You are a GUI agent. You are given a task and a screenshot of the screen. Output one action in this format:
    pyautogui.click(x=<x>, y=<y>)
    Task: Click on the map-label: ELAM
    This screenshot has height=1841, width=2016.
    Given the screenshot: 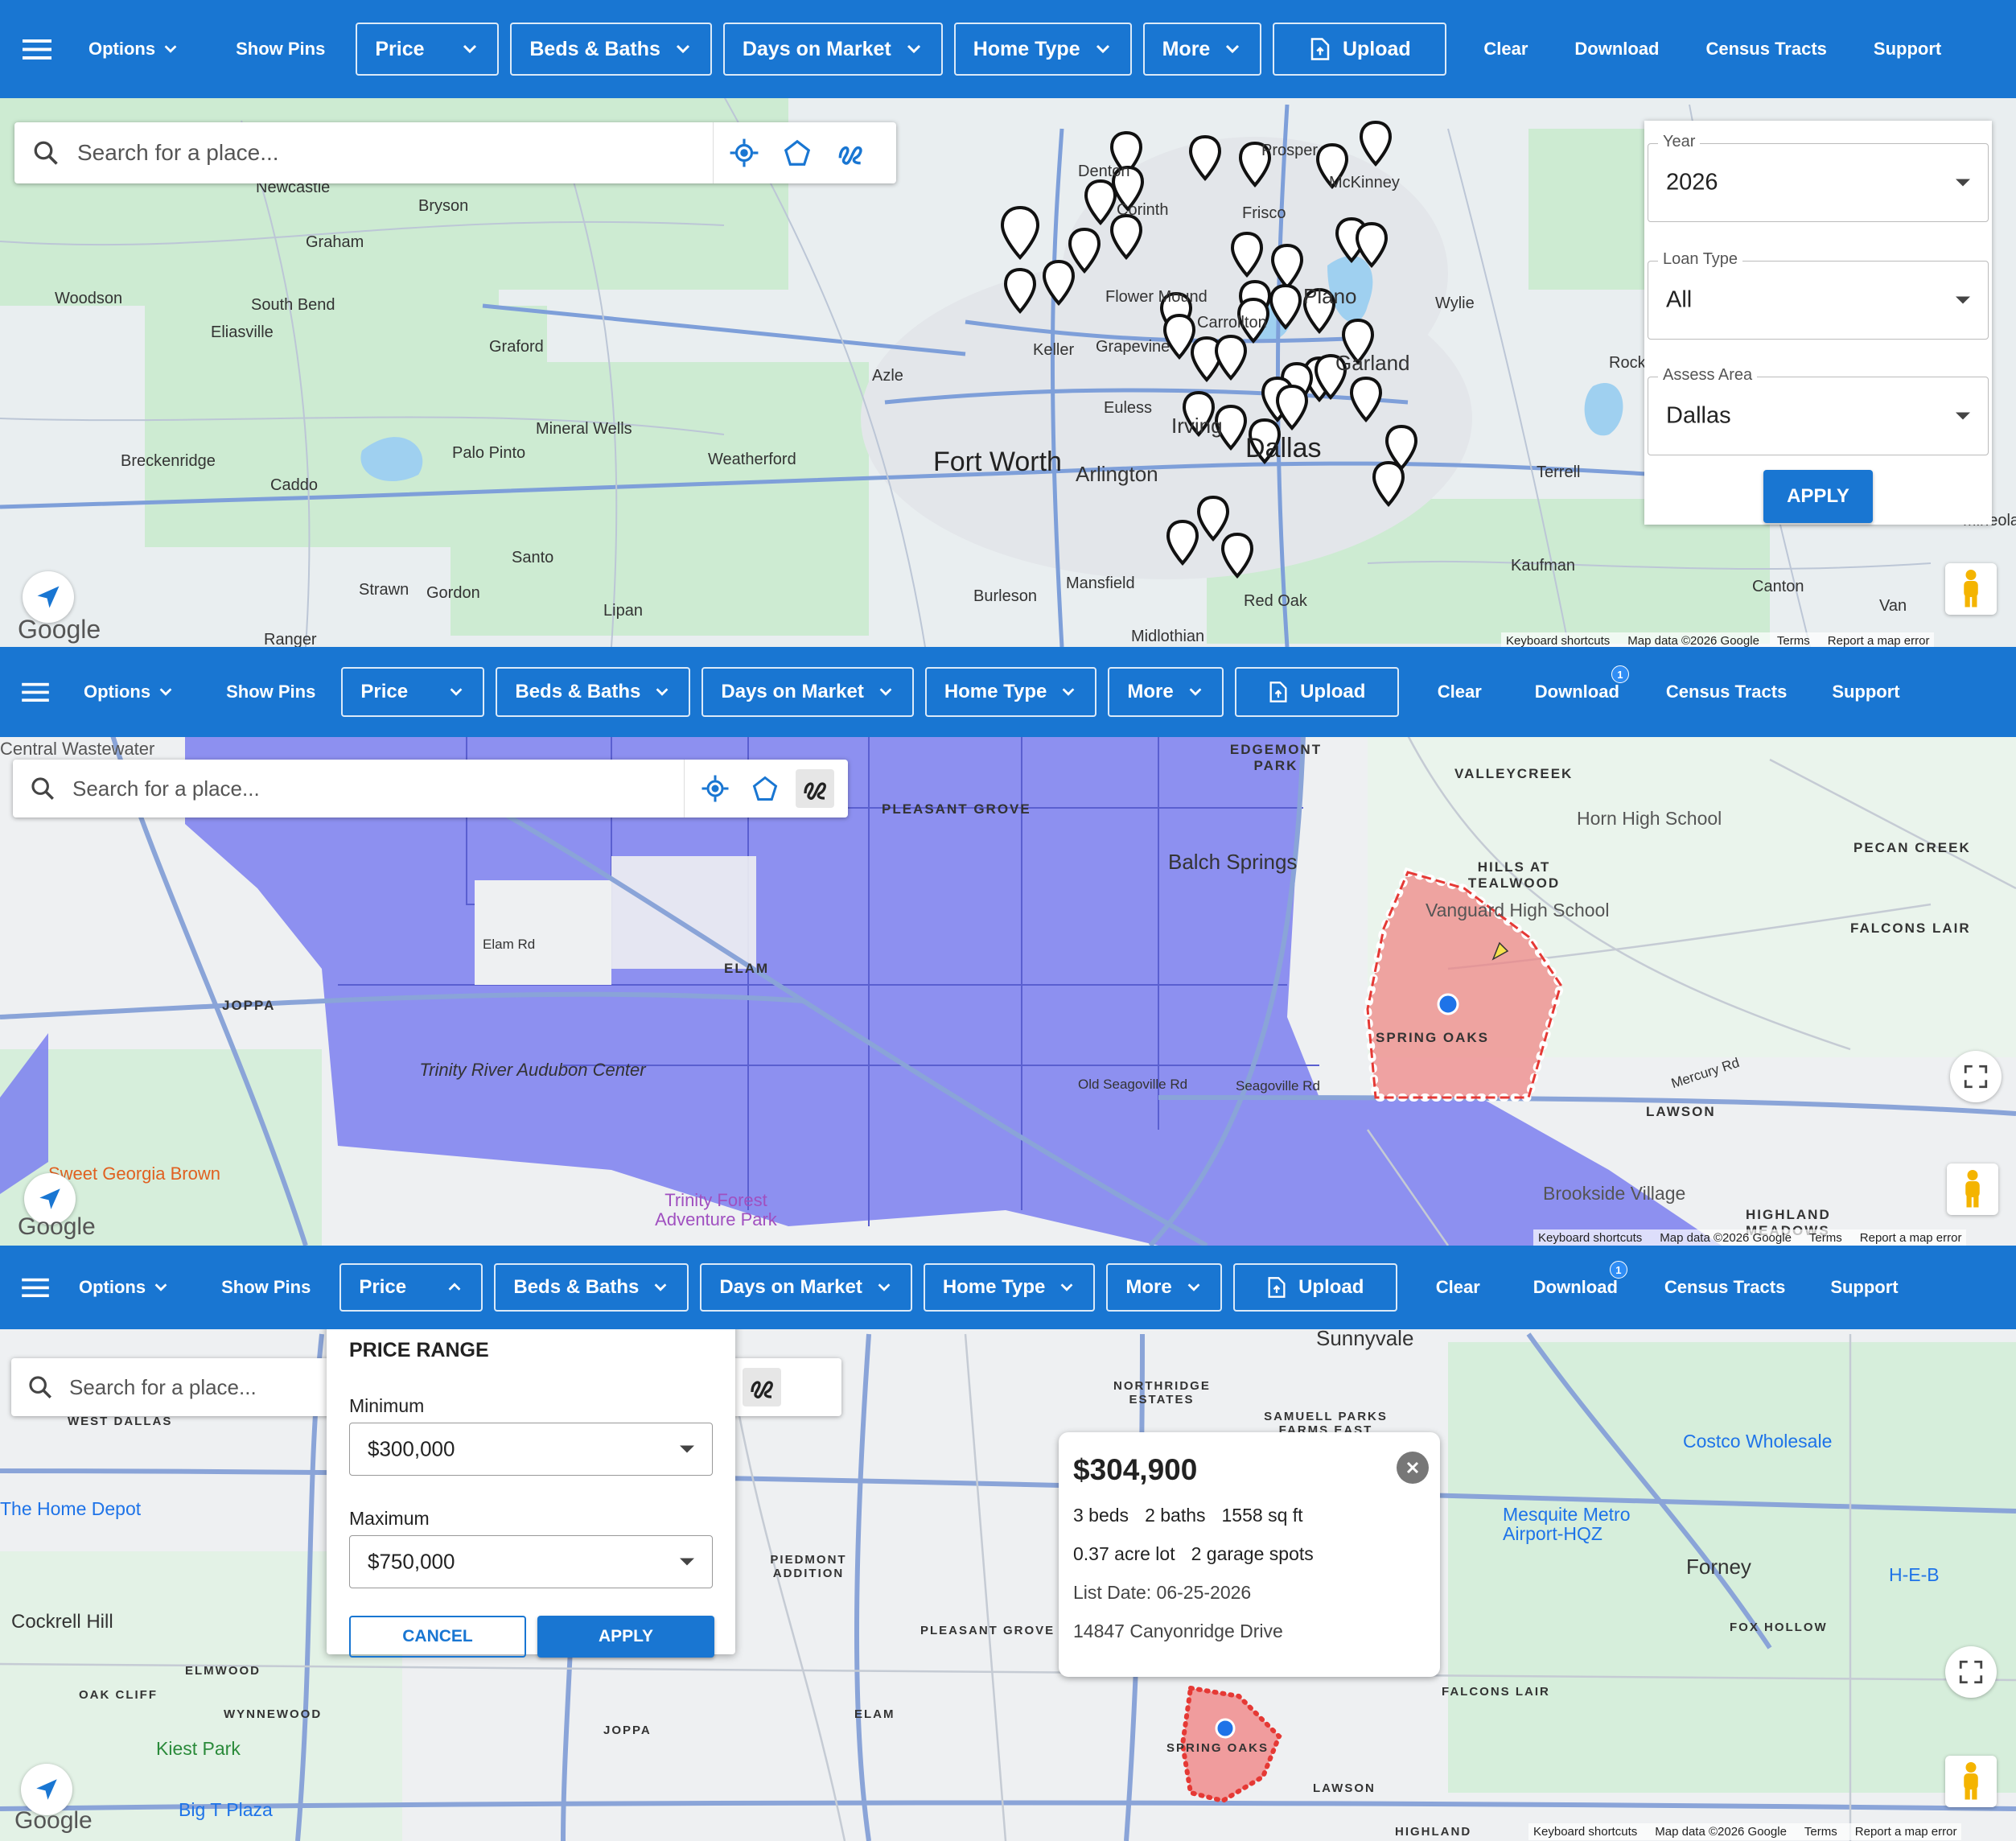 What is the action you would take?
    pyautogui.click(x=874, y=1714)
    